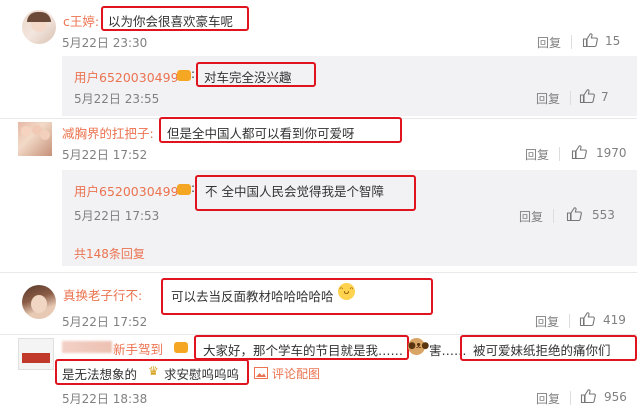 The width and height of the screenshot is (637, 419). I want to click on comment-divider, so click(318, 272).